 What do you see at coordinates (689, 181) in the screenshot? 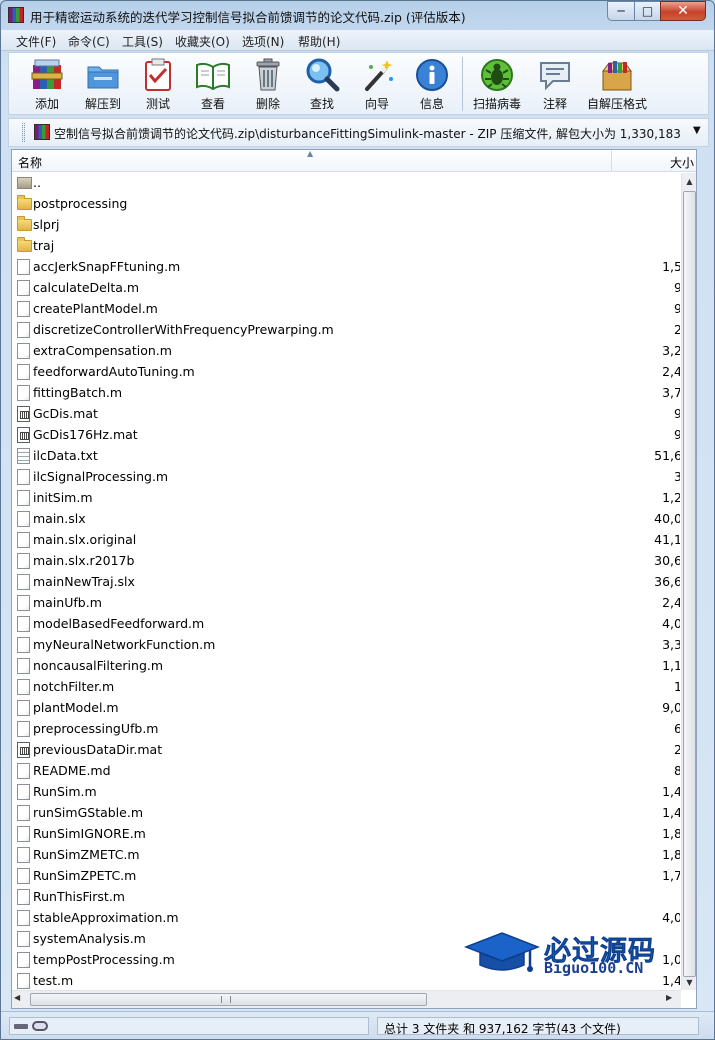
I see `scroll-up-button: ▲` at bounding box center [689, 181].